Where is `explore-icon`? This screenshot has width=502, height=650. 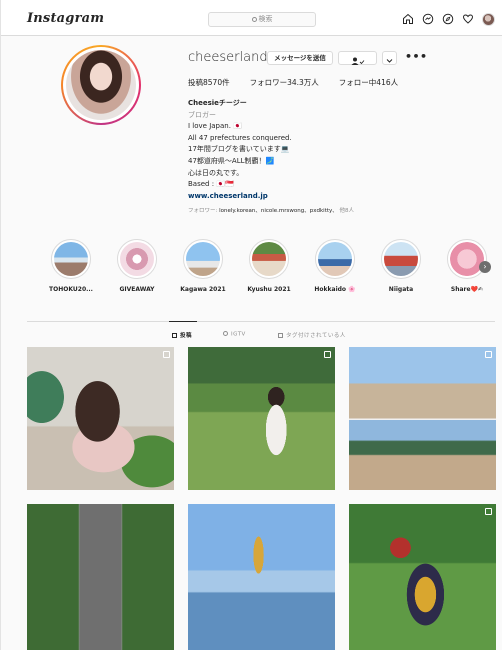 explore-icon is located at coordinates (448, 19).